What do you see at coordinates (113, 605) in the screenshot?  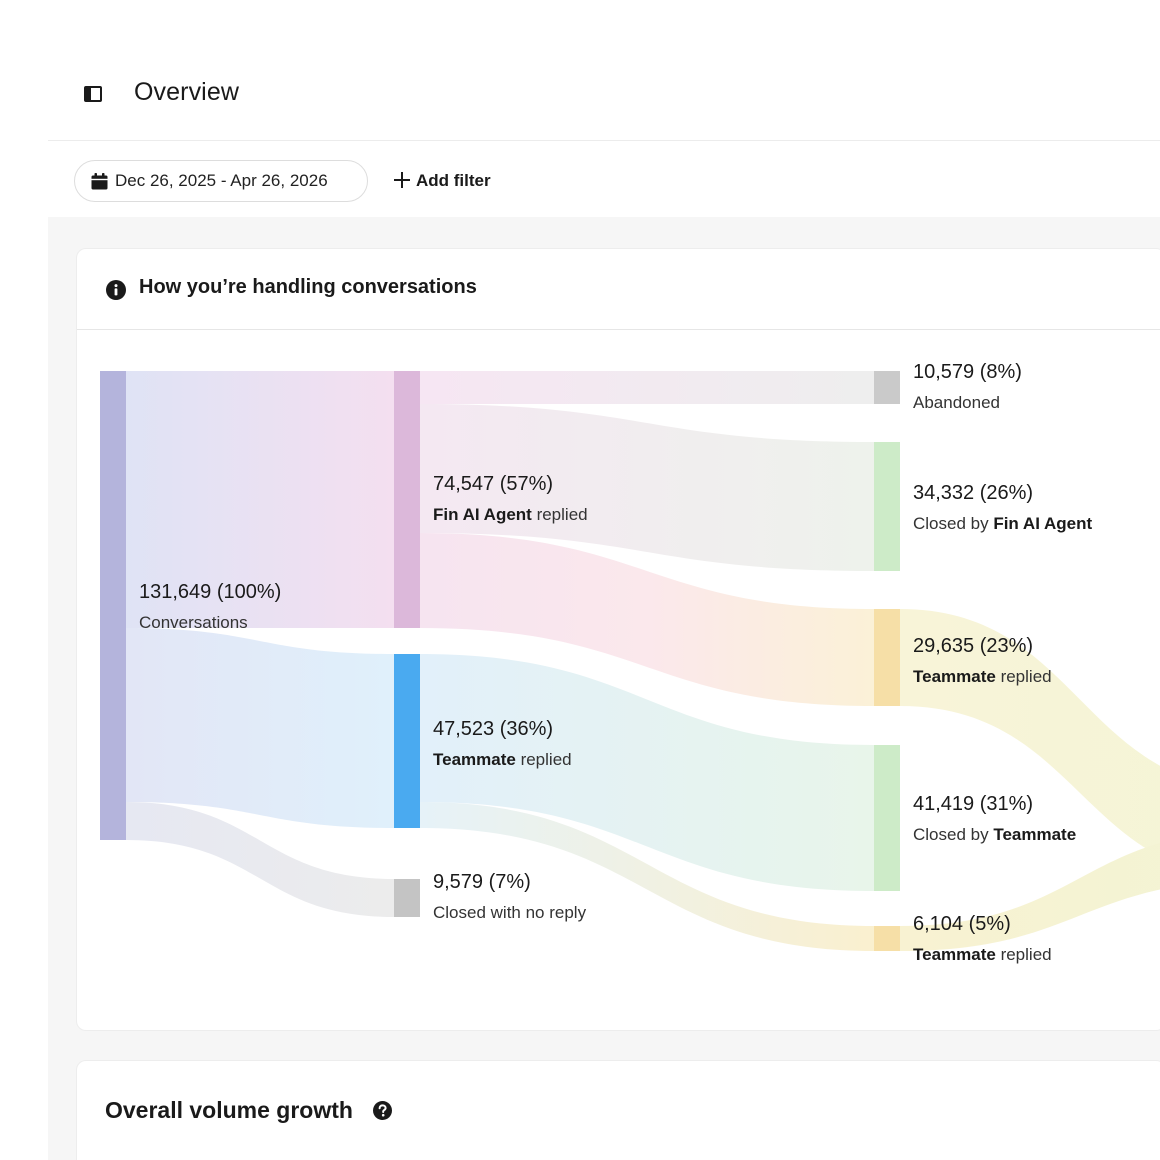 I see `sankey-node-conversations` at bounding box center [113, 605].